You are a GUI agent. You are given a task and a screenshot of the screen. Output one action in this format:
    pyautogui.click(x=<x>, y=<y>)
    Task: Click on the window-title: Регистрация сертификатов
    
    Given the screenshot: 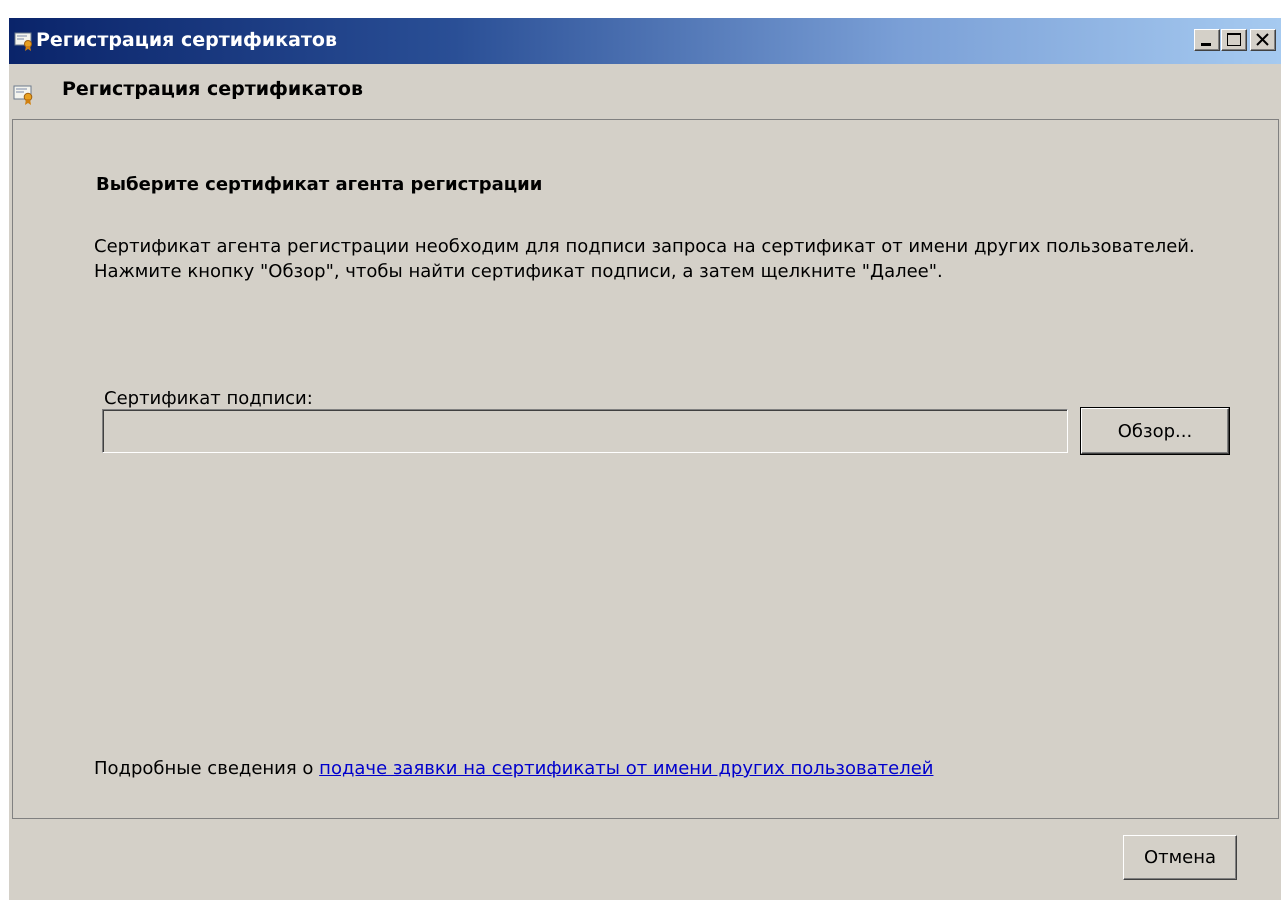 What is the action you would take?
    pyautogui.click(x=187, y=40)
    